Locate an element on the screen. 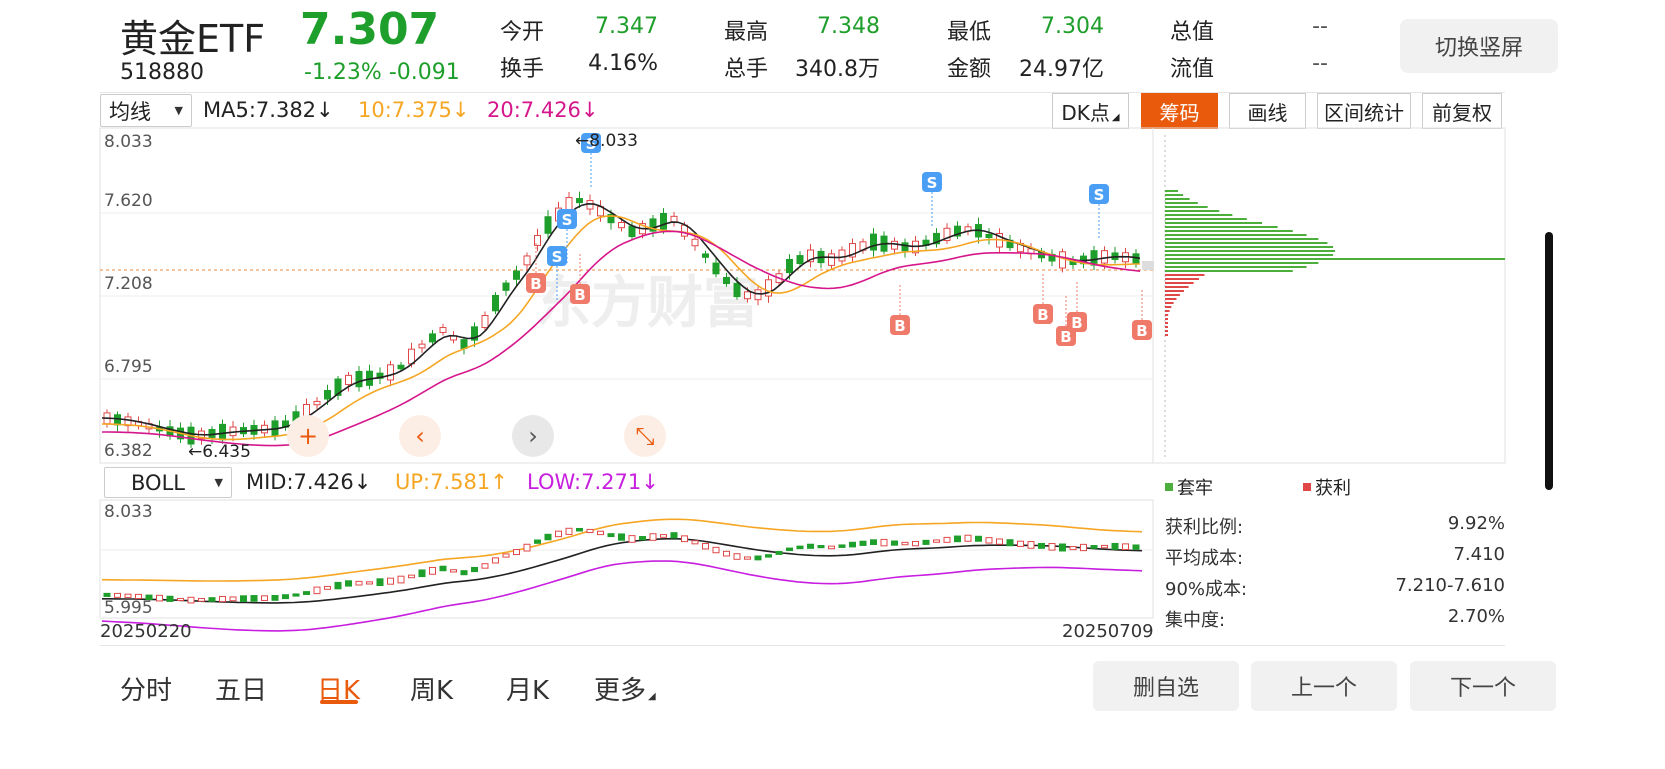 The image size is (1665, 769). remove-watchlist-button: 删自选 is located at coordinates (1166, 686).